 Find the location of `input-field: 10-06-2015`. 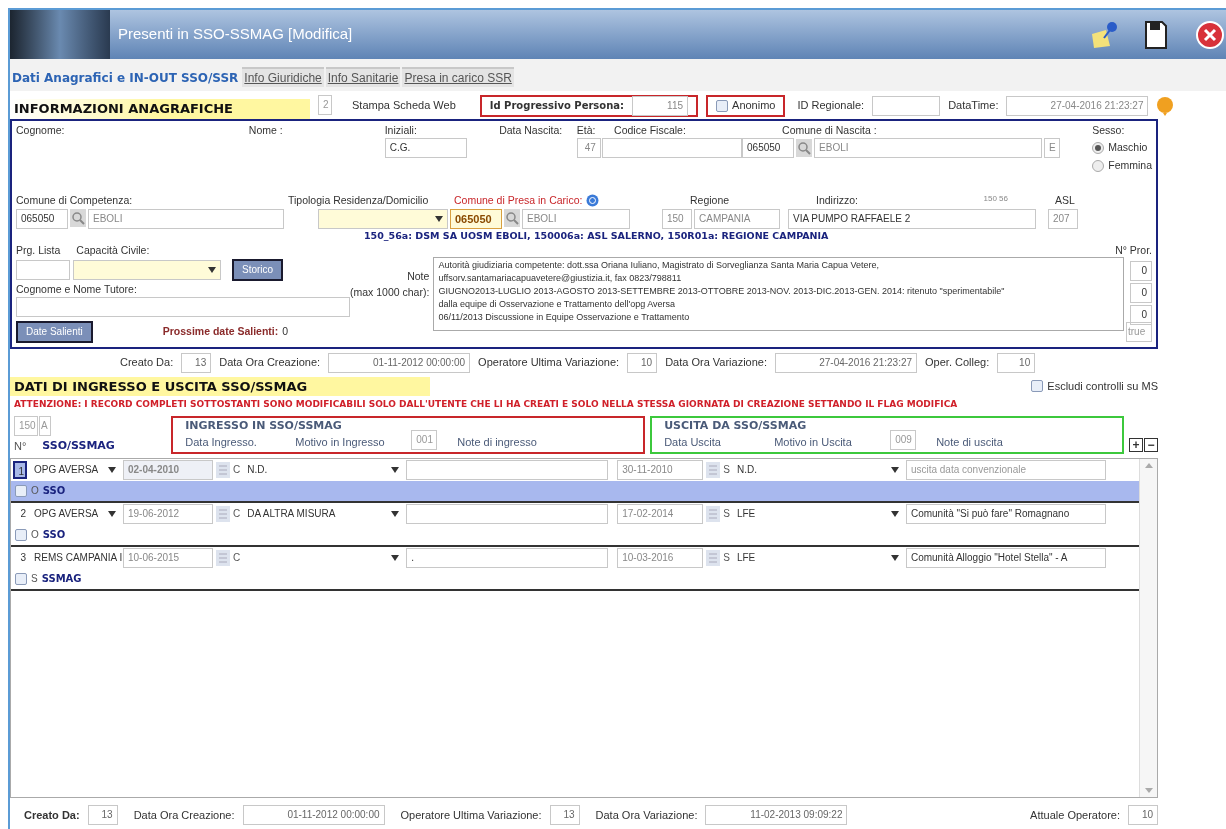

input-field: 10-06-2015 is located at coordinates (168, 557).